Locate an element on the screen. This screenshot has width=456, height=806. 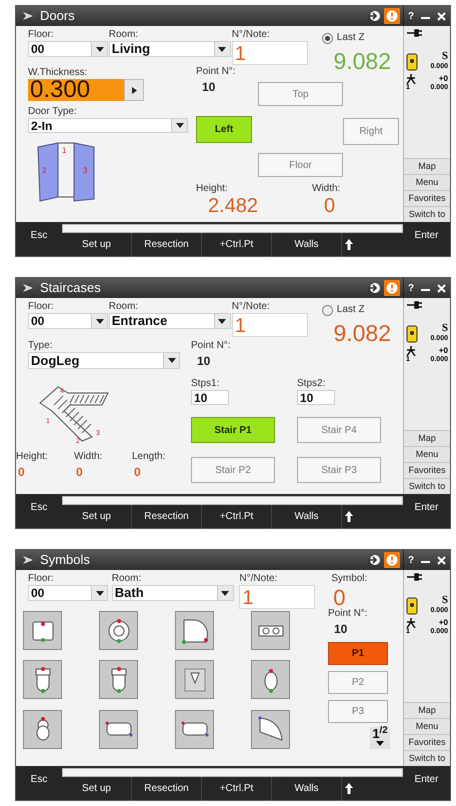
room-dropdown: Bath is located at coordinates (173, 593).